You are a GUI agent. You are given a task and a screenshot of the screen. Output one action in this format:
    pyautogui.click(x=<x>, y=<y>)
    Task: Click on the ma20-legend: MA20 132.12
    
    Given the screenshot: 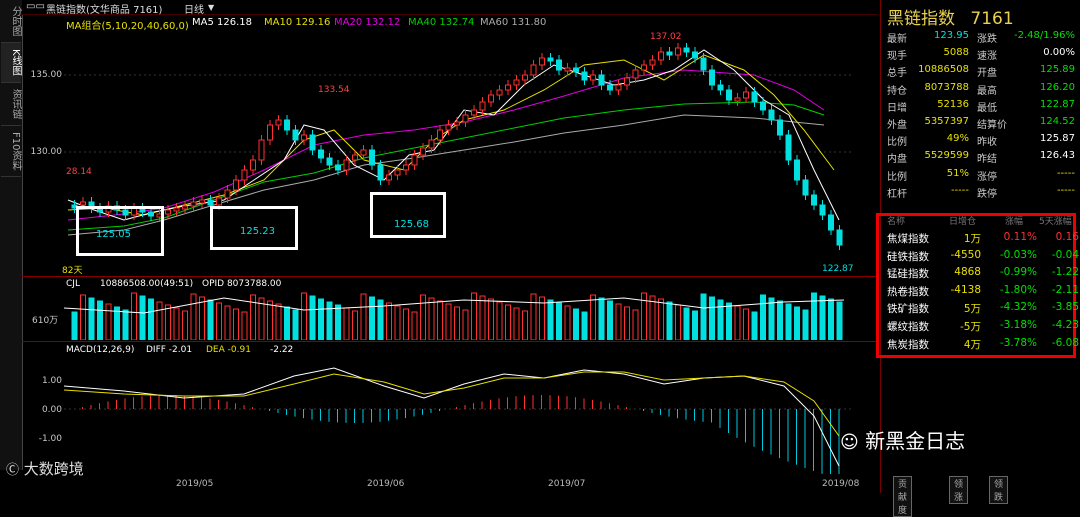 What is the action you would take?
    pyautogui.click(x=367, y=22)
    